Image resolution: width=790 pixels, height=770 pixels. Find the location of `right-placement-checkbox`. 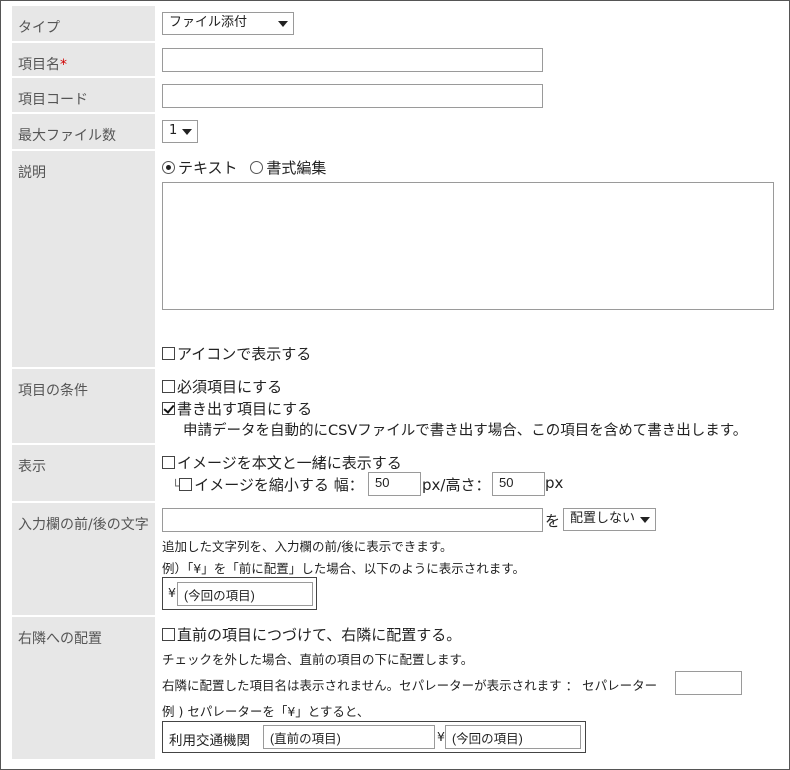

right-placement-checkbox is located at coordinates (168, 634).